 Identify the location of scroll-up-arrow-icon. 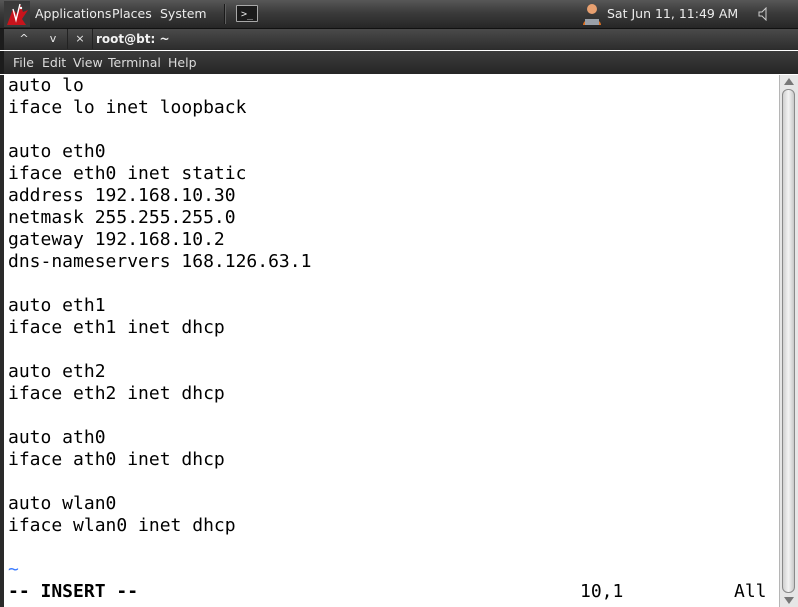
(789, 81).